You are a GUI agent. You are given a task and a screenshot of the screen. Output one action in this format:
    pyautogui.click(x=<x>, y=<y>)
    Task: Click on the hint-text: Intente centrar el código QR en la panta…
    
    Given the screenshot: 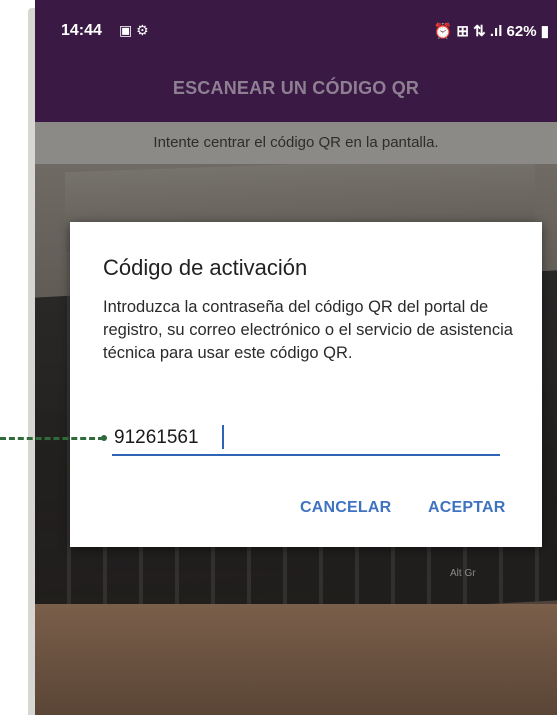 What is the action you would take?
    pyautogui.click(x=296, y=142)
    